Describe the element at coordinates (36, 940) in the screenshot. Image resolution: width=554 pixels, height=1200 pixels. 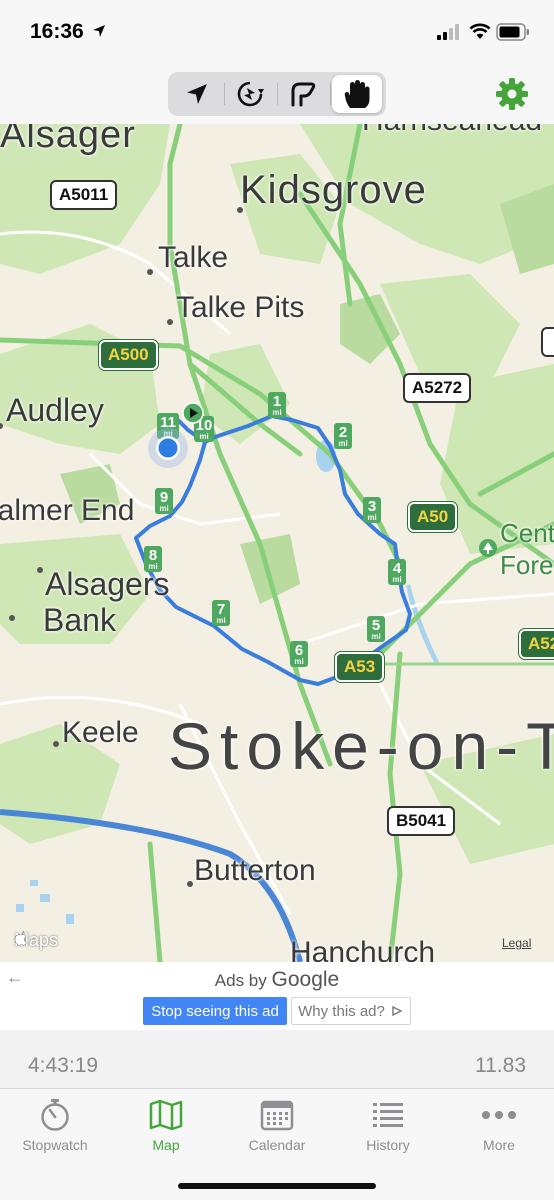
I see `maps-attribution: Maps` at that location.